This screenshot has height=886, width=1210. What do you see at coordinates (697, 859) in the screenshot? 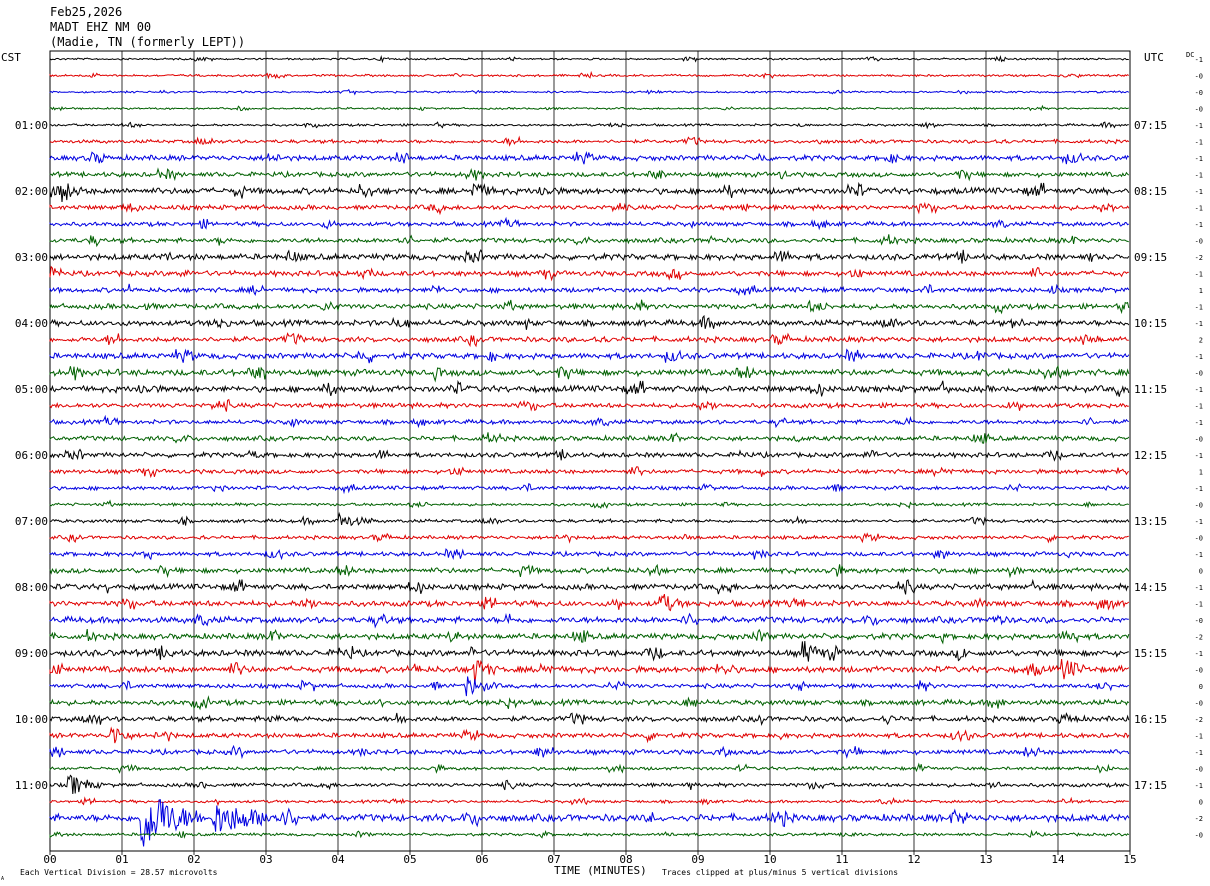
I see `x-tick-label: 09` at bounding box center [697, 859].